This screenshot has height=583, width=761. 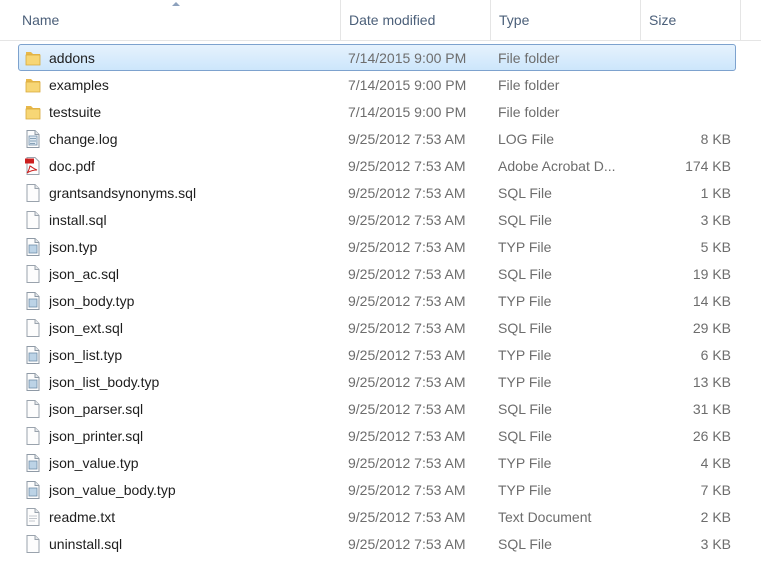 I want to click on file-name: doc.pdf, so click(x=72, y=166).